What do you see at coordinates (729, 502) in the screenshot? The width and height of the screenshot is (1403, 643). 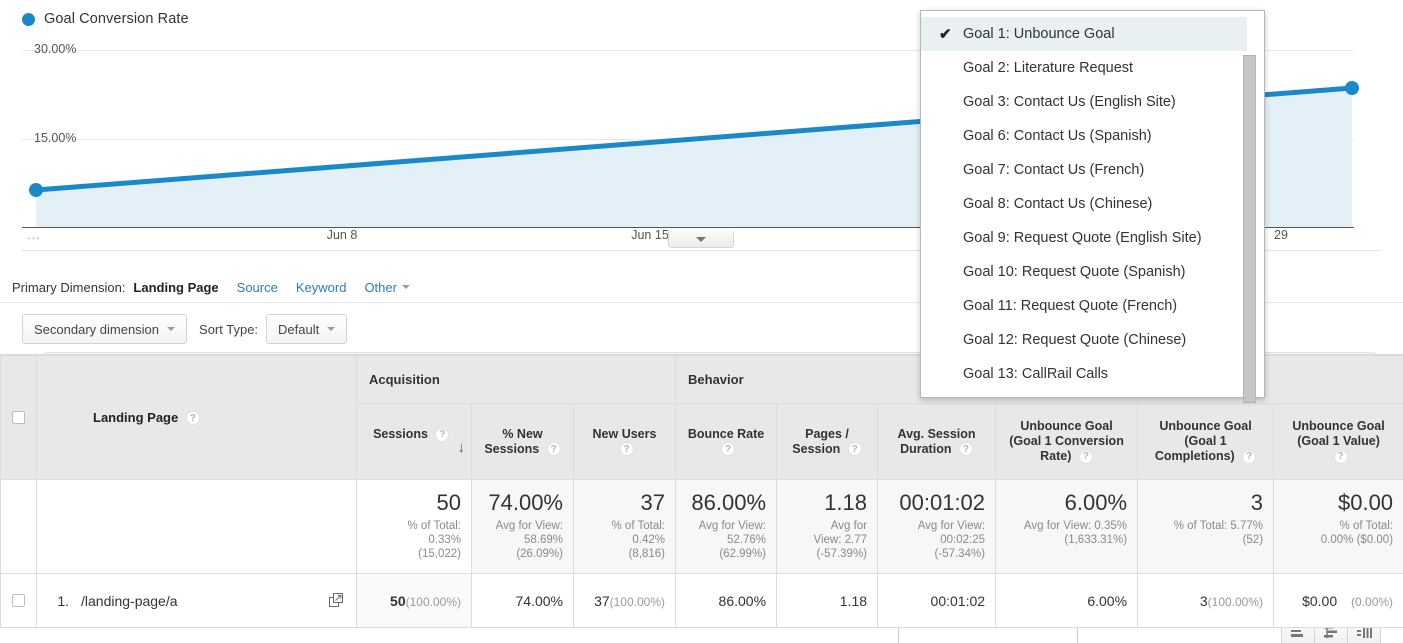 I see `summary-value: 86.00%` at bounding box center [729, 502].